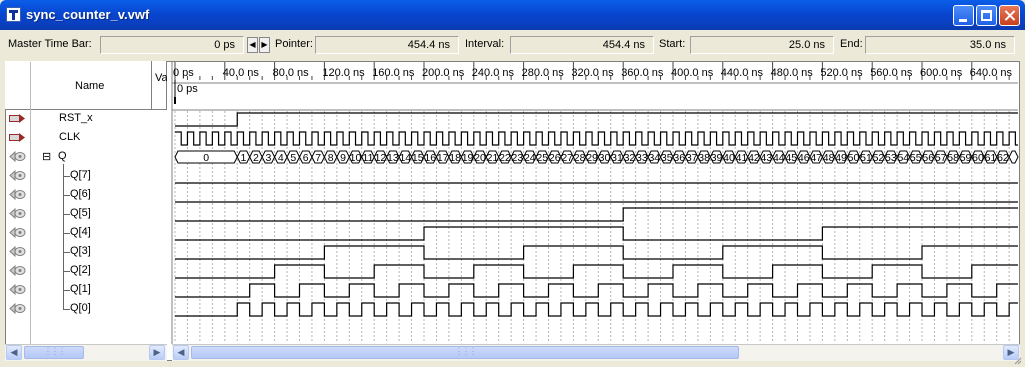  I want to click on bus-value: 22, so click(505, 158).